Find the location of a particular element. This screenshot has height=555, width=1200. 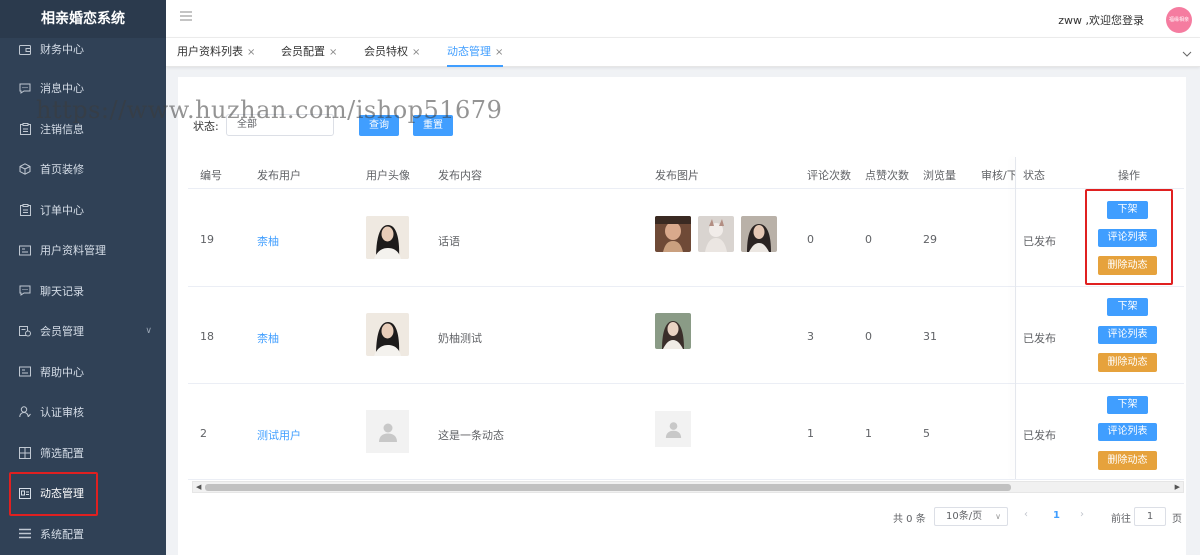

tab-member-privileges: 会员特权 × is located at coordinates (392, 52).